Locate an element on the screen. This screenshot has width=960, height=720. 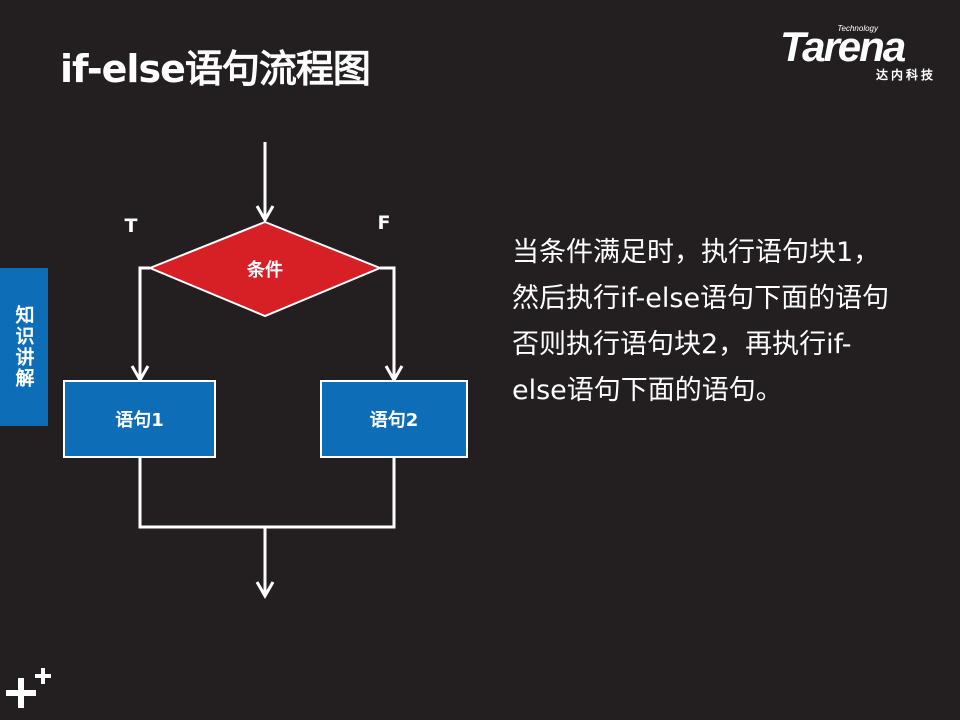
statement-2-label: 语句2 is located at coordinates (394, 420).